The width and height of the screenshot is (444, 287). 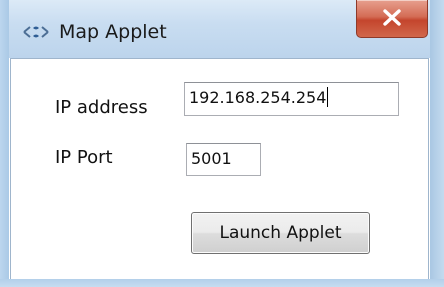 I want to click on launch-applet-button: Launch Applet, so click(x=280, y=233).